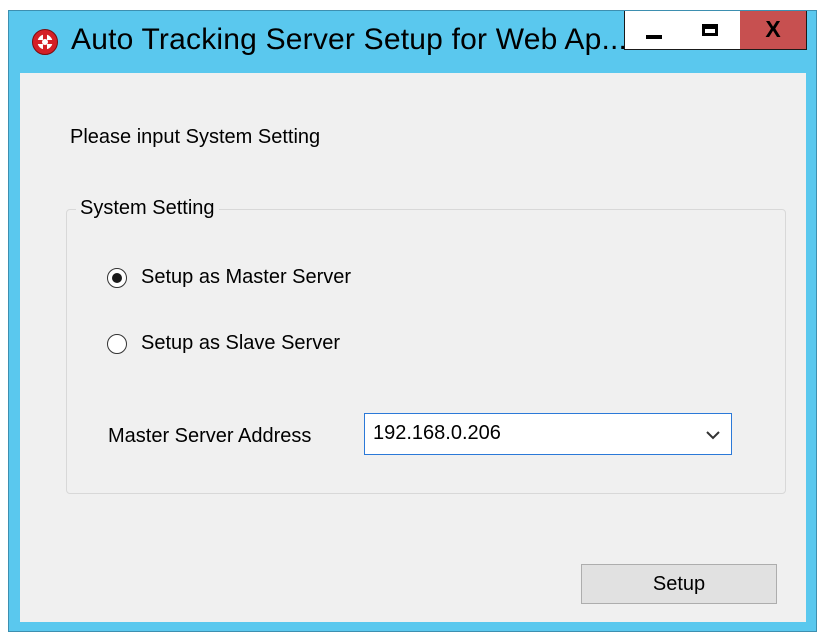 The width and height of the screenshot is (825, 635). I want to click on radio-master-server: Setup as Master Server, so click(229, 277).